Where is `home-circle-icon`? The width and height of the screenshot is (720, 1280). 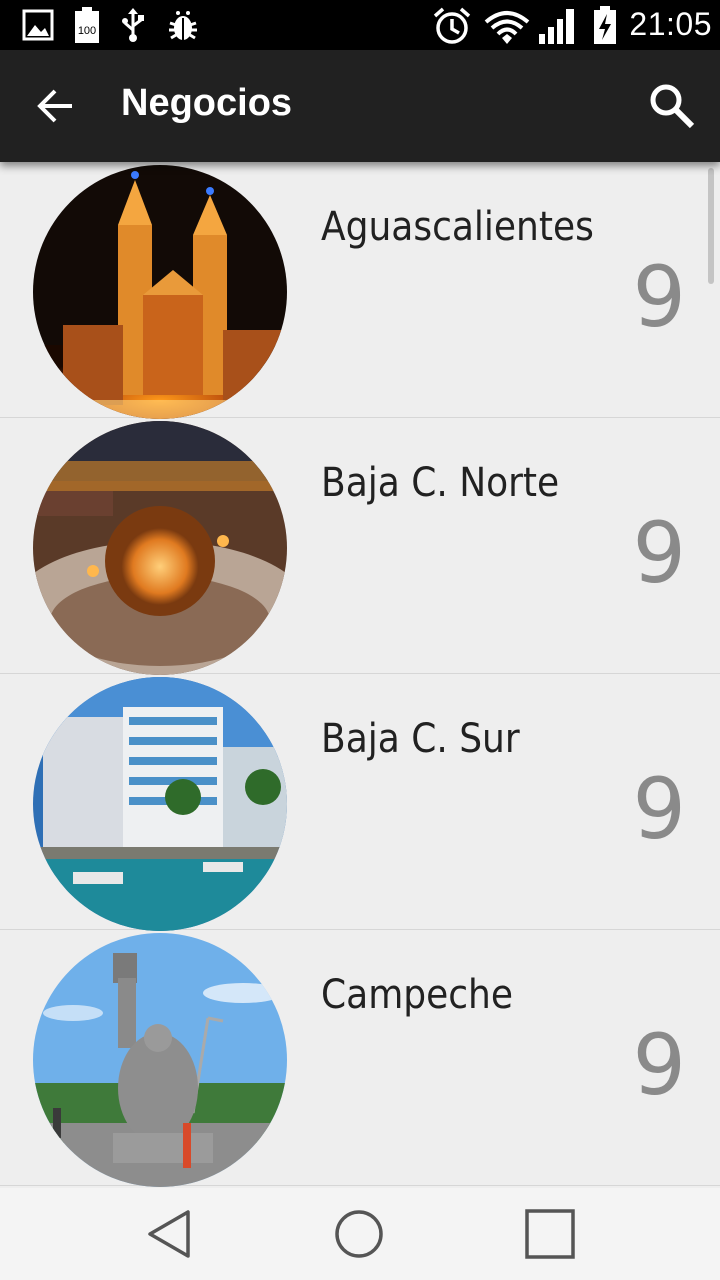
home-circle-icon is located at coordinates (359, 1234).